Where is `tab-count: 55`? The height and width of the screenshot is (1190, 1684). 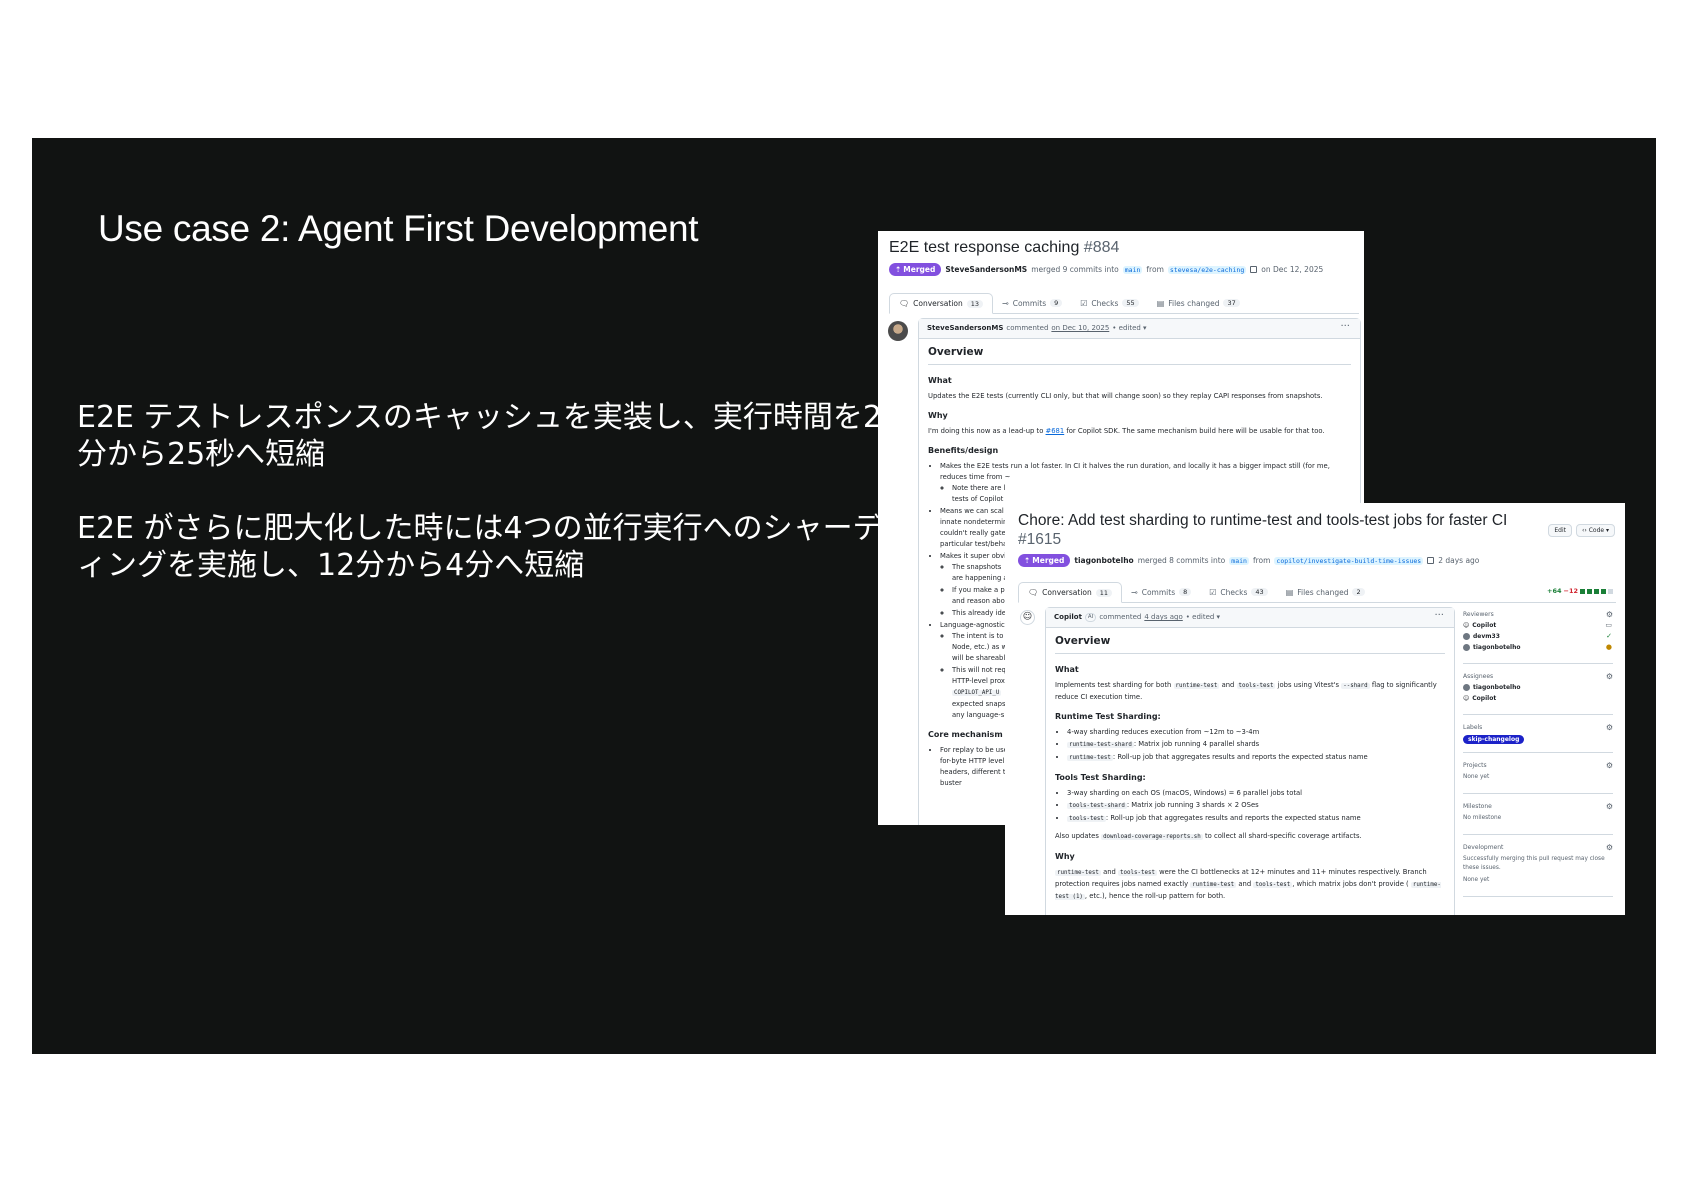 tab-count: 55 is located at coordinates (1130, 303).